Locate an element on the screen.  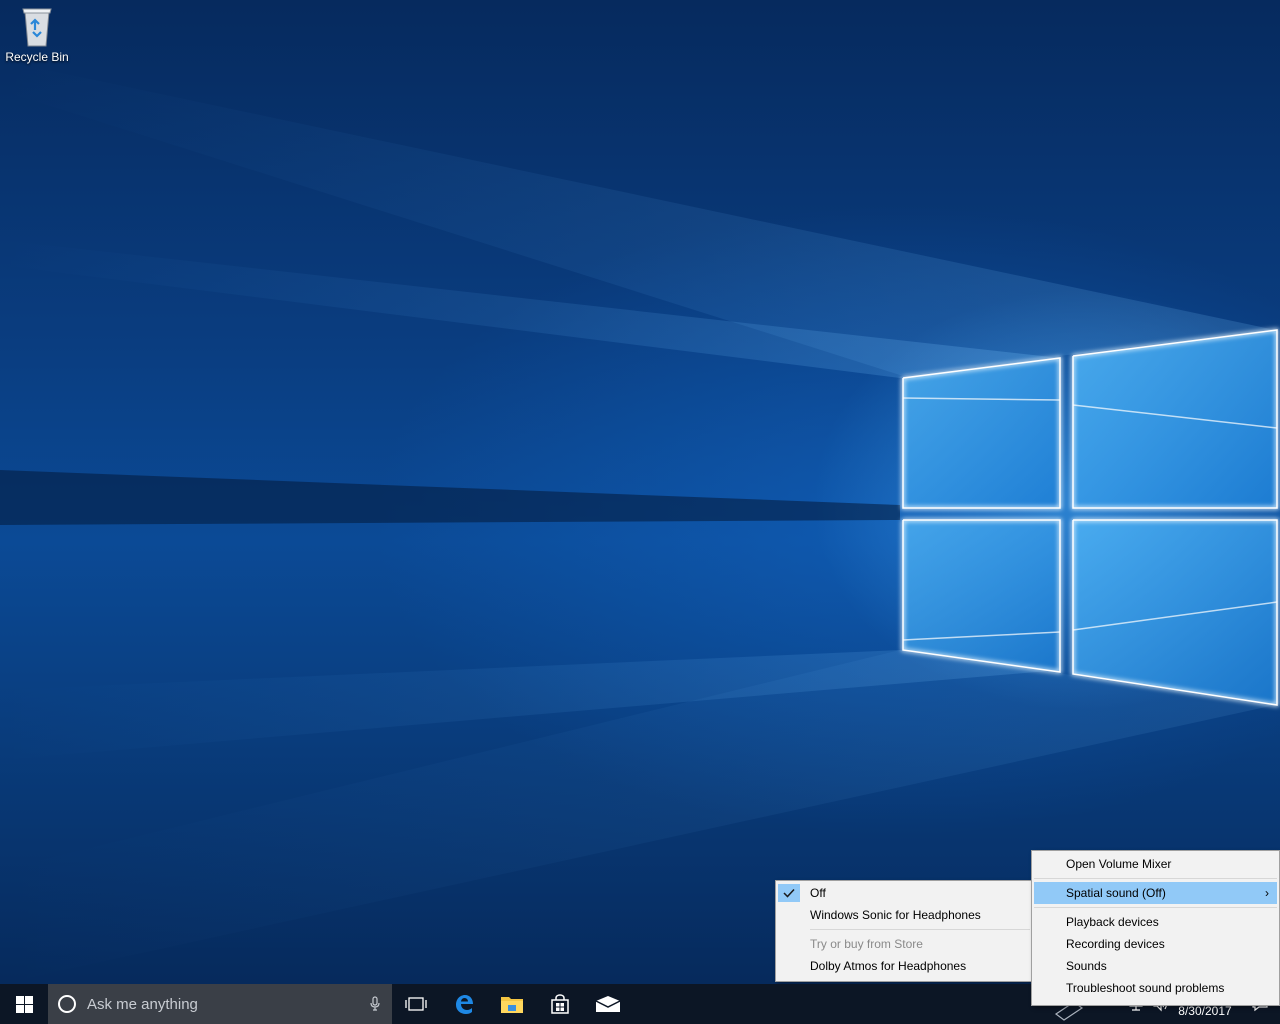
menu-item-sounds: Sounds is located at coordinates (1155, 966).